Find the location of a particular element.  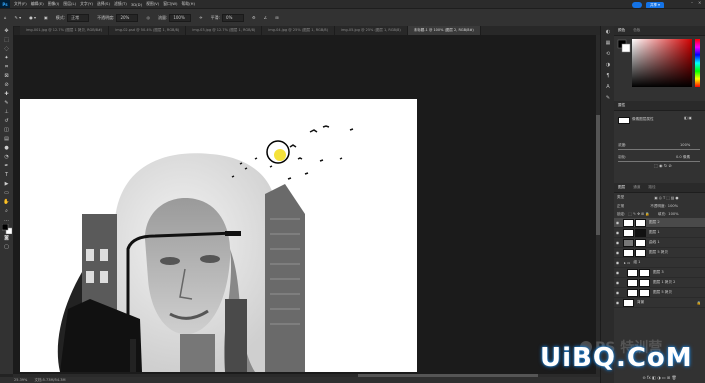

marquee-tool-icon: ⬚ is located at coordinates (6, 39).